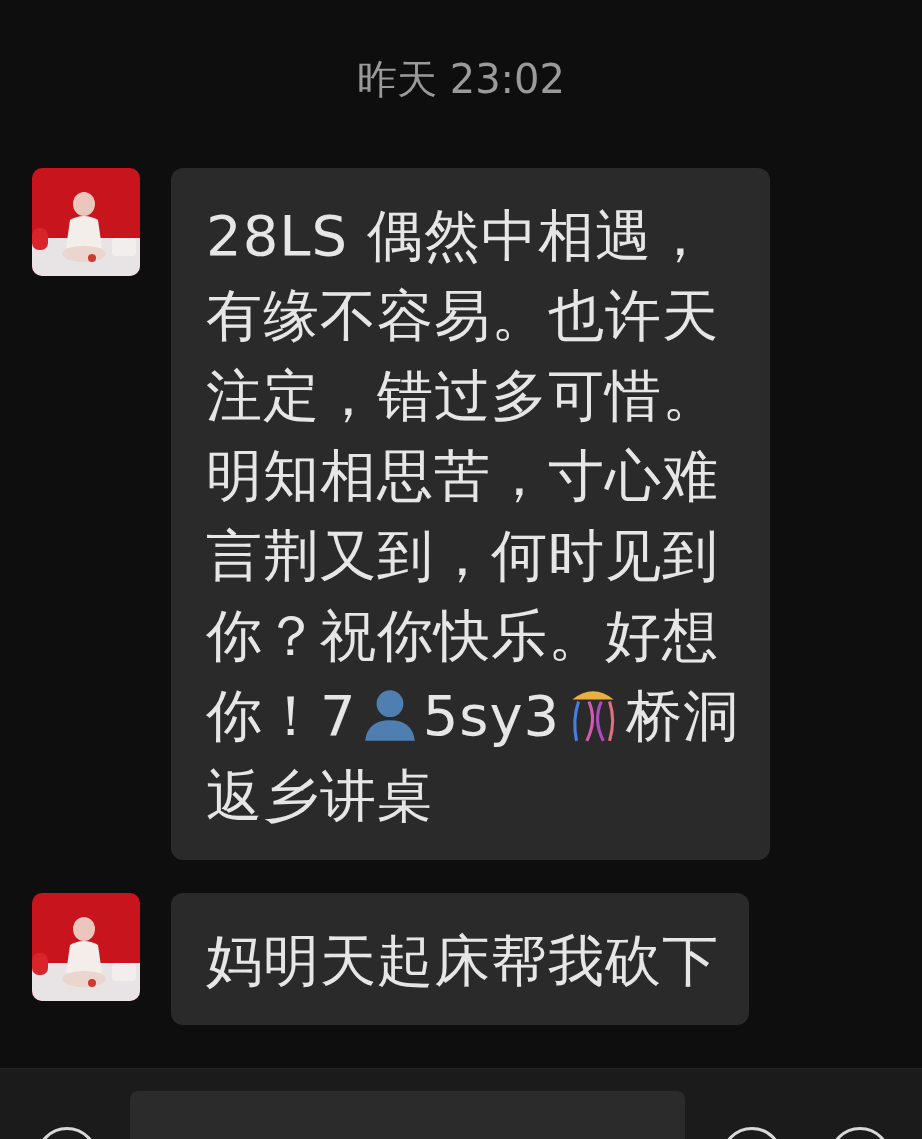 Image resolution: width=922 pixels, height=1139 pixels. I want to click on message-text: 桥洞, so click(683, 715).